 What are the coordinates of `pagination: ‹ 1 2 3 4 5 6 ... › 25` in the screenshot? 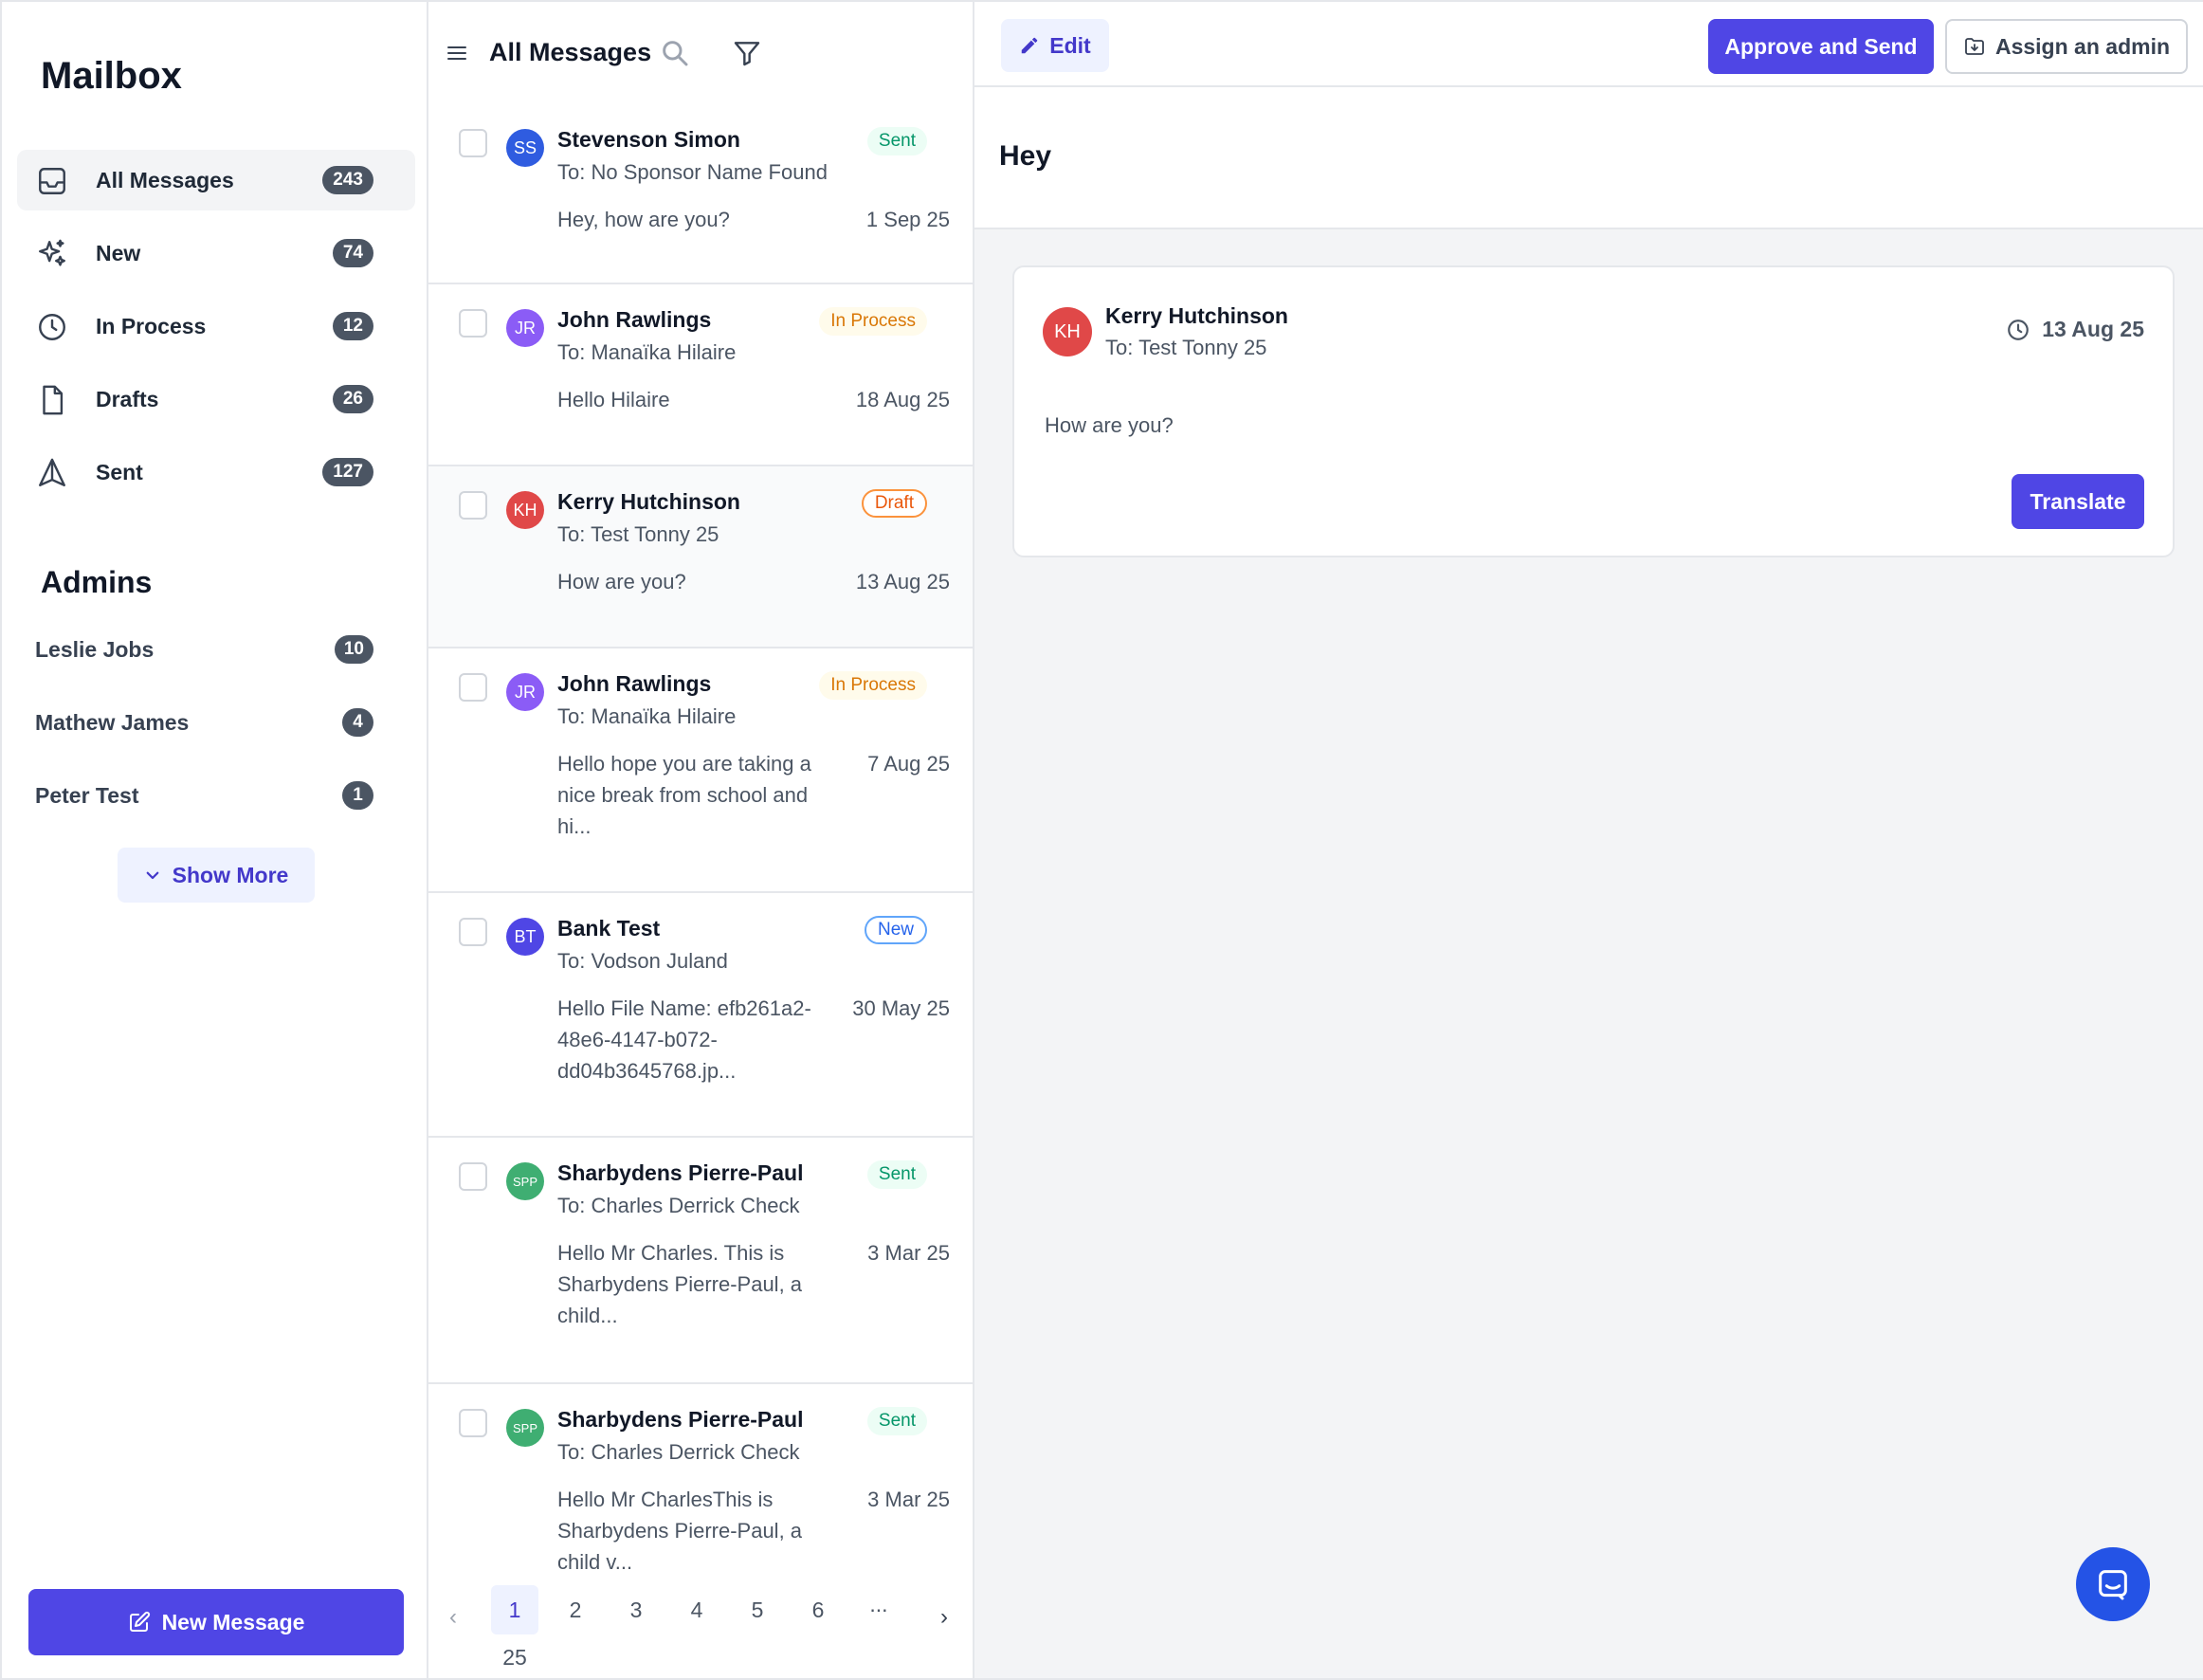 It's located at (701, 1629).